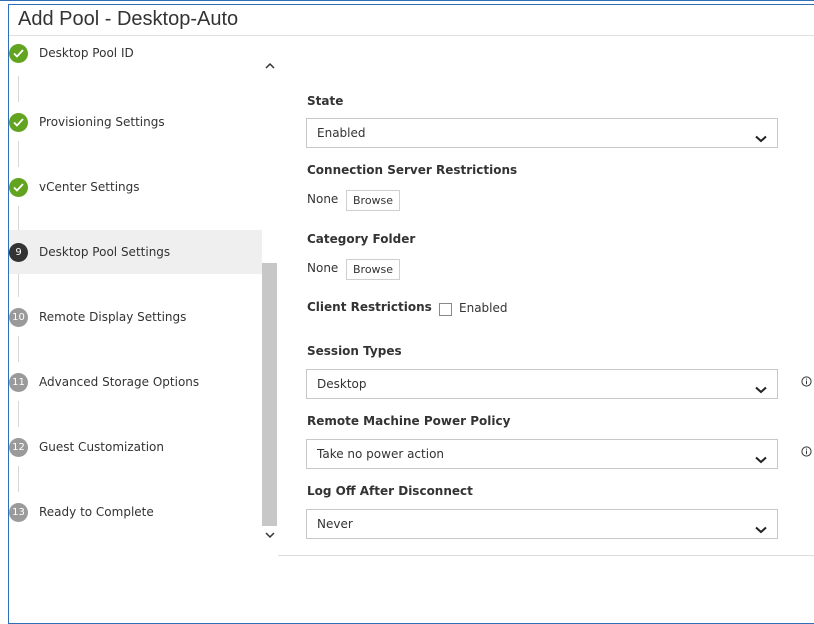 This screenshot has height=624, width=814. Describe the element at coordinates (325, 101) in the screenshot. I see `state-label: State` at that location.